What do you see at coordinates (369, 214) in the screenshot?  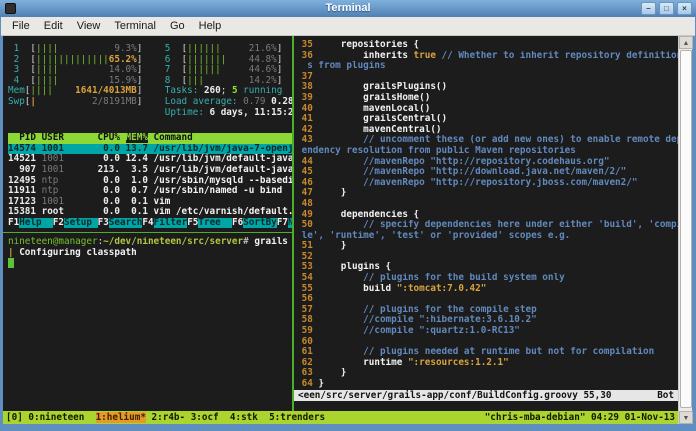 I see `seg-wb: dependencies {` at bounding box center [369, 214].